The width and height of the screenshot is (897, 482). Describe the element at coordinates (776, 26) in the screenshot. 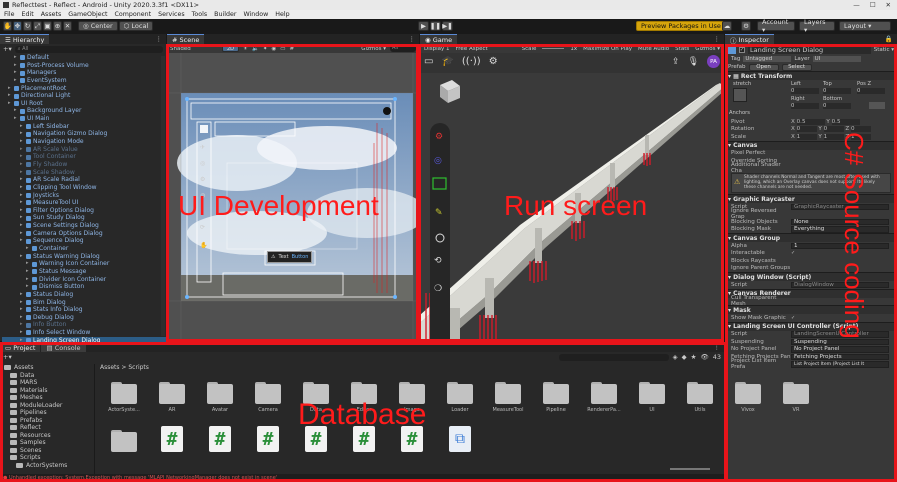

I see `account-dropdown: Account ▾` at that location.